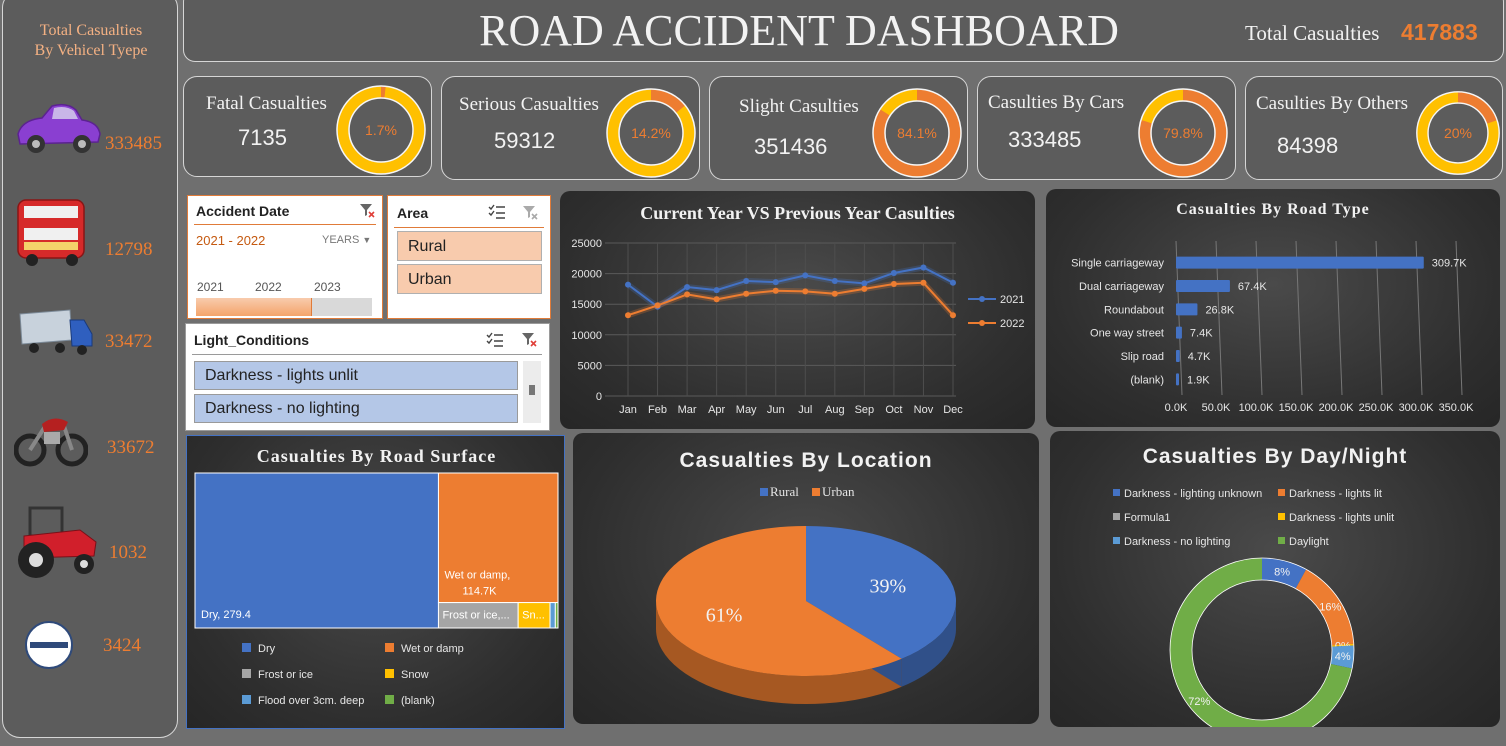  I want to click on no-entry-icon, so click(49, 645).